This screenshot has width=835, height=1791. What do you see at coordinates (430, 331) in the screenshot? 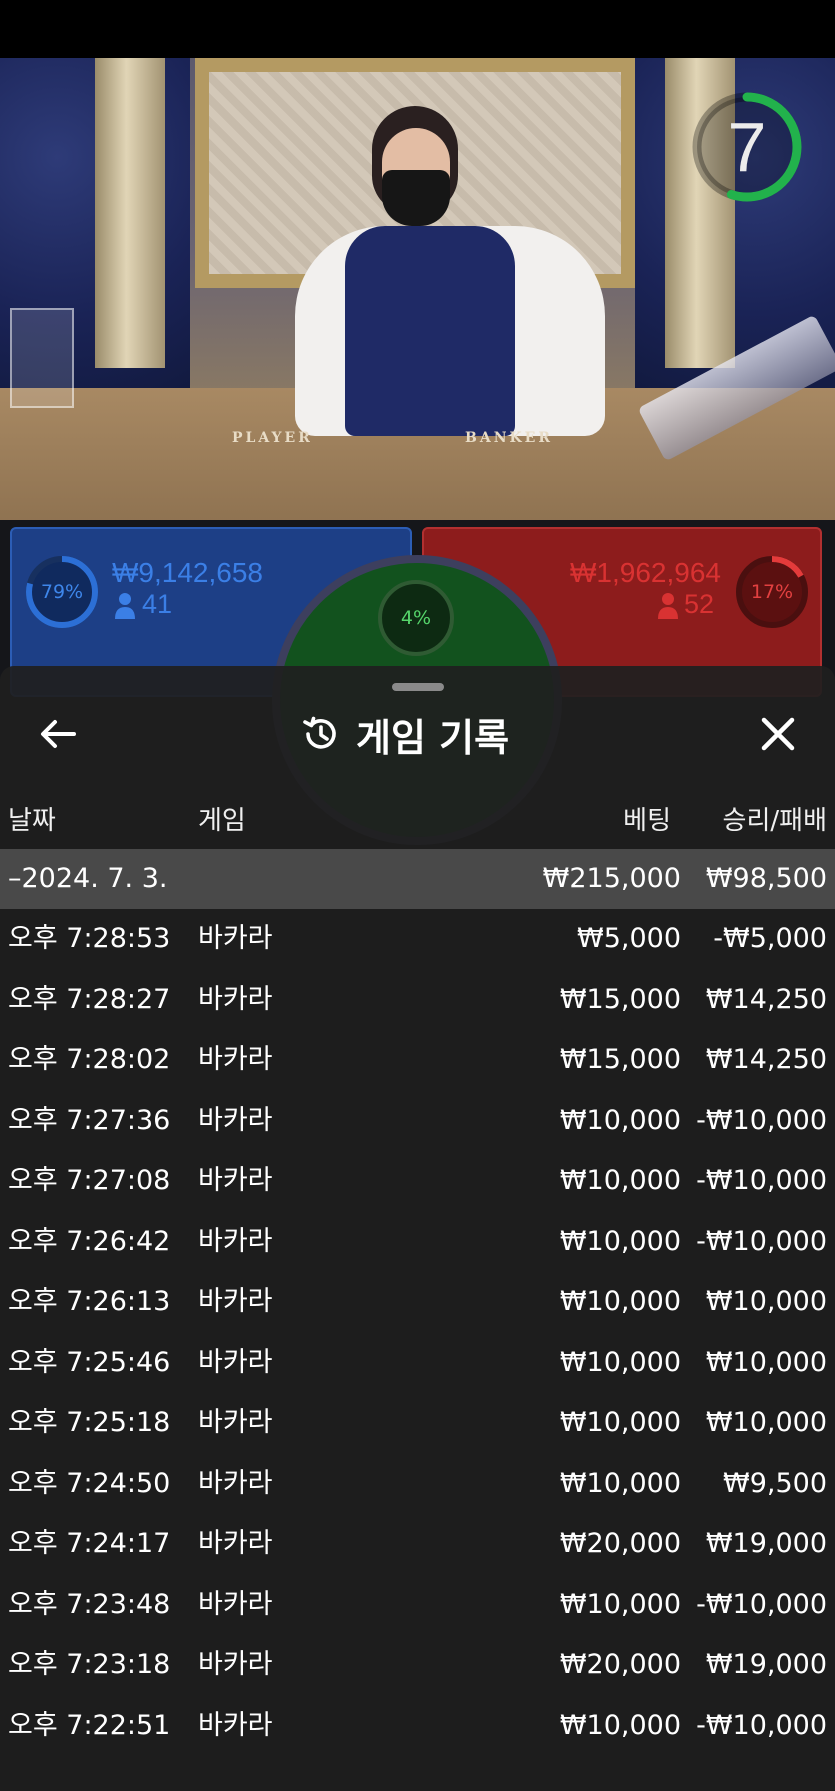
I see `dealer-vest` at bounding box center [430, 331].